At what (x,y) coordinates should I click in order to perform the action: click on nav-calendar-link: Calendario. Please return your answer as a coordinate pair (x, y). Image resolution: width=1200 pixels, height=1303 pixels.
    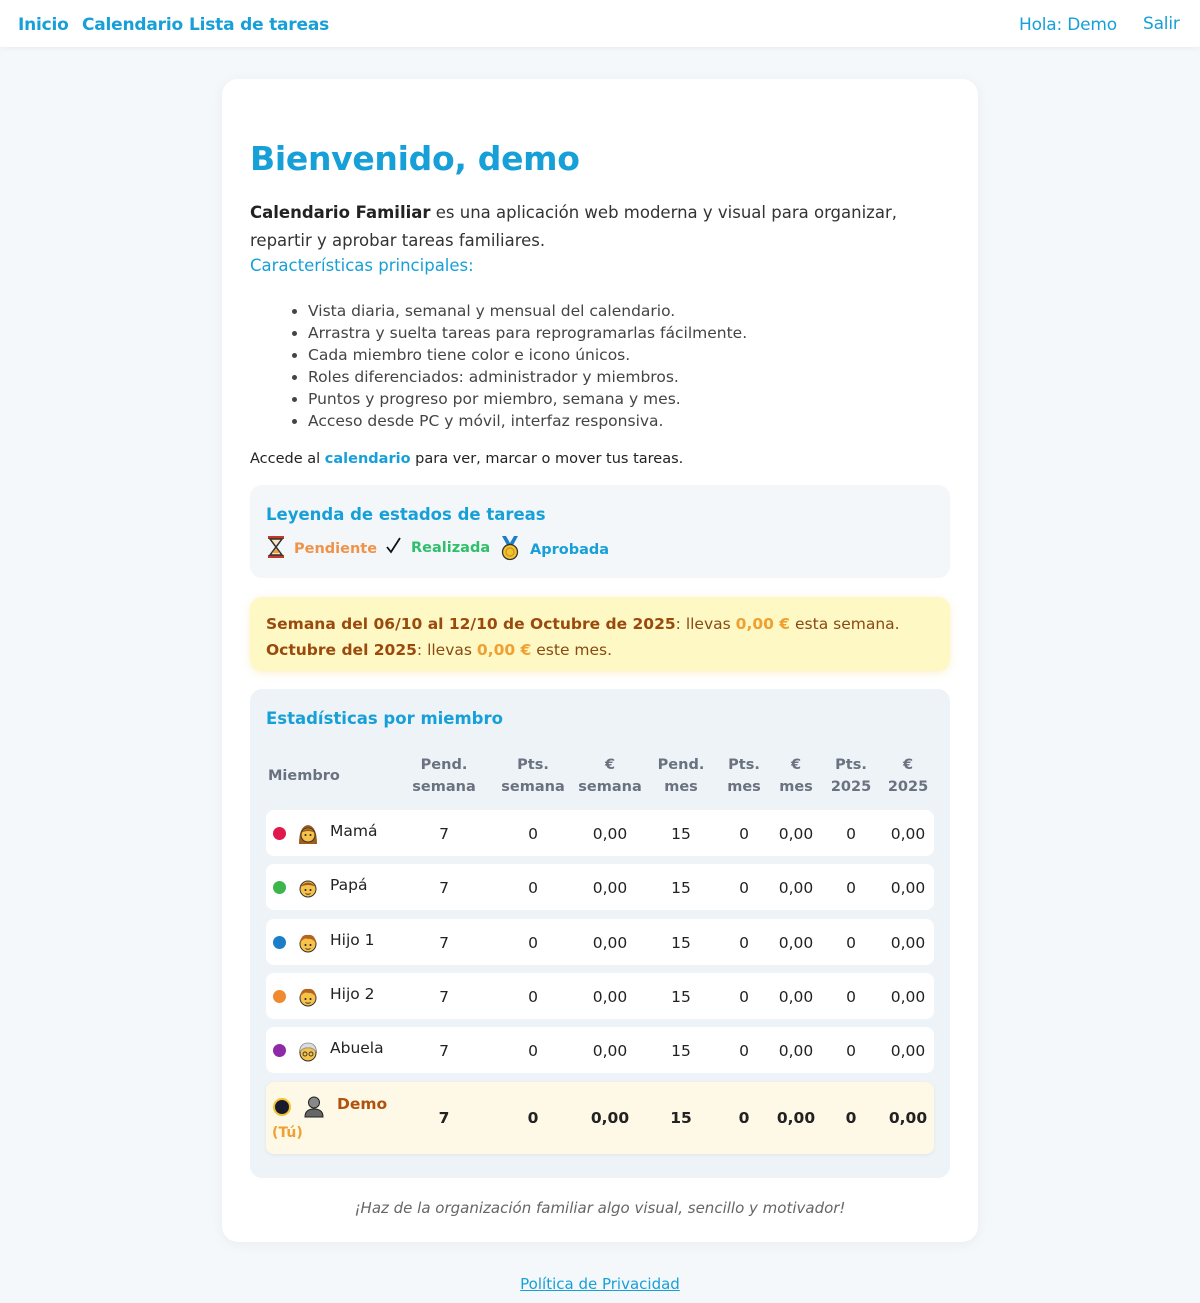
    Looking at the image, I should click on (132, 25).